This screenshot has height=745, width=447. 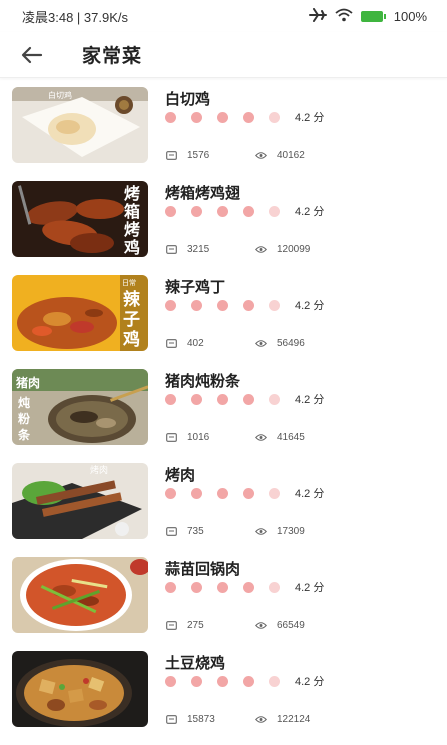 I want to click on thumbnail-caption: 烤, so click(x=132, y=193).